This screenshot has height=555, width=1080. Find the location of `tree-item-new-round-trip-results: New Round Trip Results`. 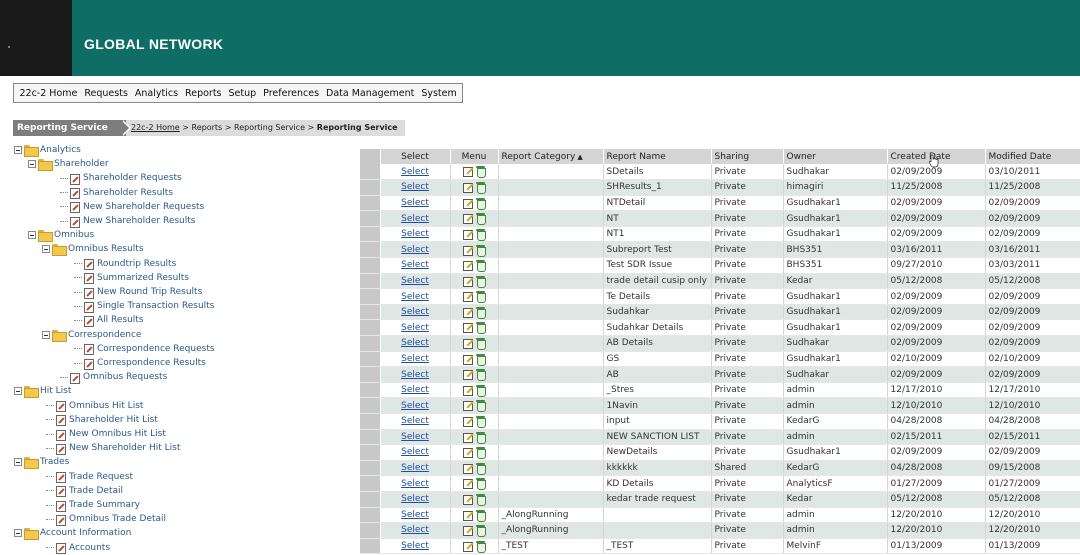

tree-item-new-round-trip-results: New Round Trip Results is located at coordinates (138, 292).